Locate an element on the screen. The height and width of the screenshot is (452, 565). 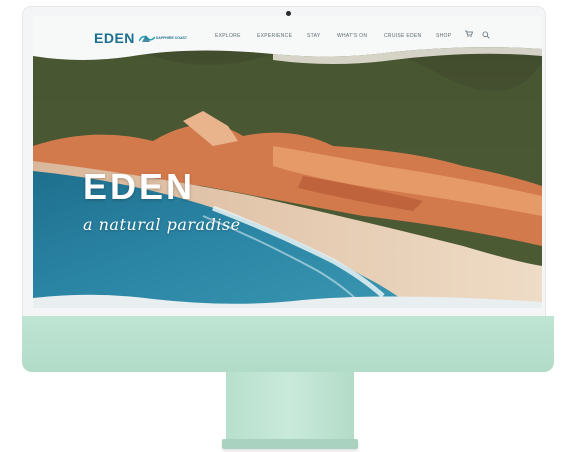
monitor-chin is located at coordinates (288, 344).